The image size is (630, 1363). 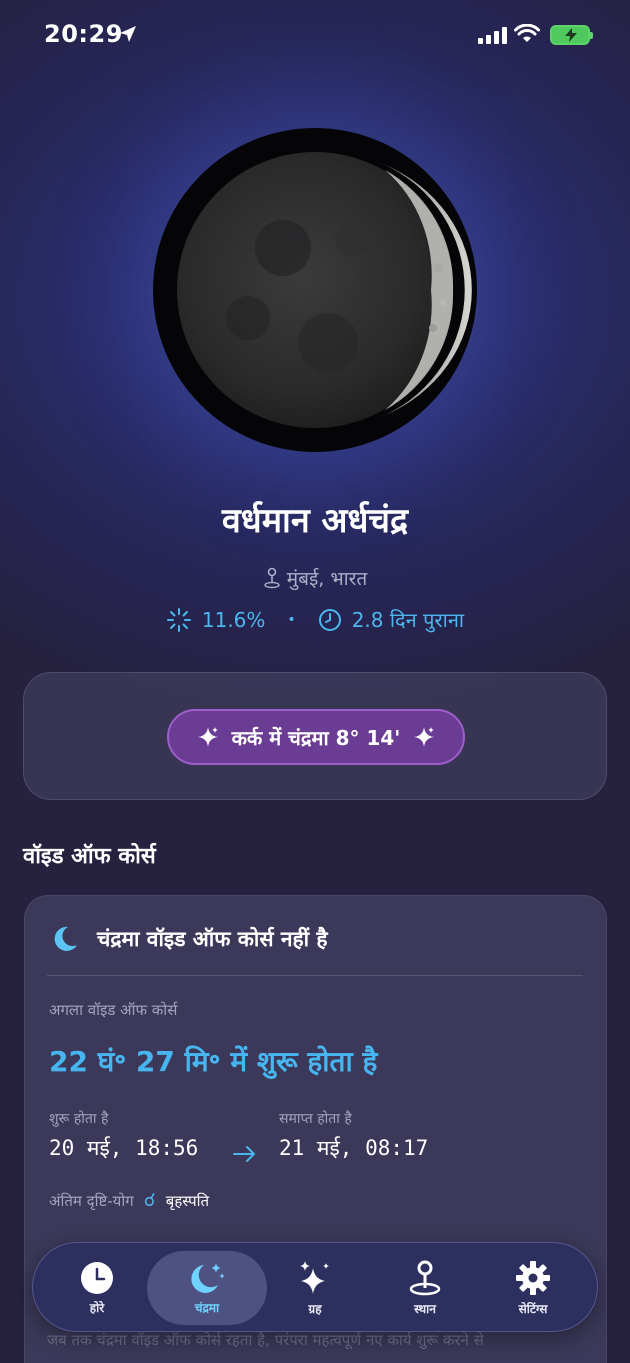 What do you see at coordinates (425, 1308) in the screenshot?
I see `tab-label: स्थान` at bounding box center [425, 1308].